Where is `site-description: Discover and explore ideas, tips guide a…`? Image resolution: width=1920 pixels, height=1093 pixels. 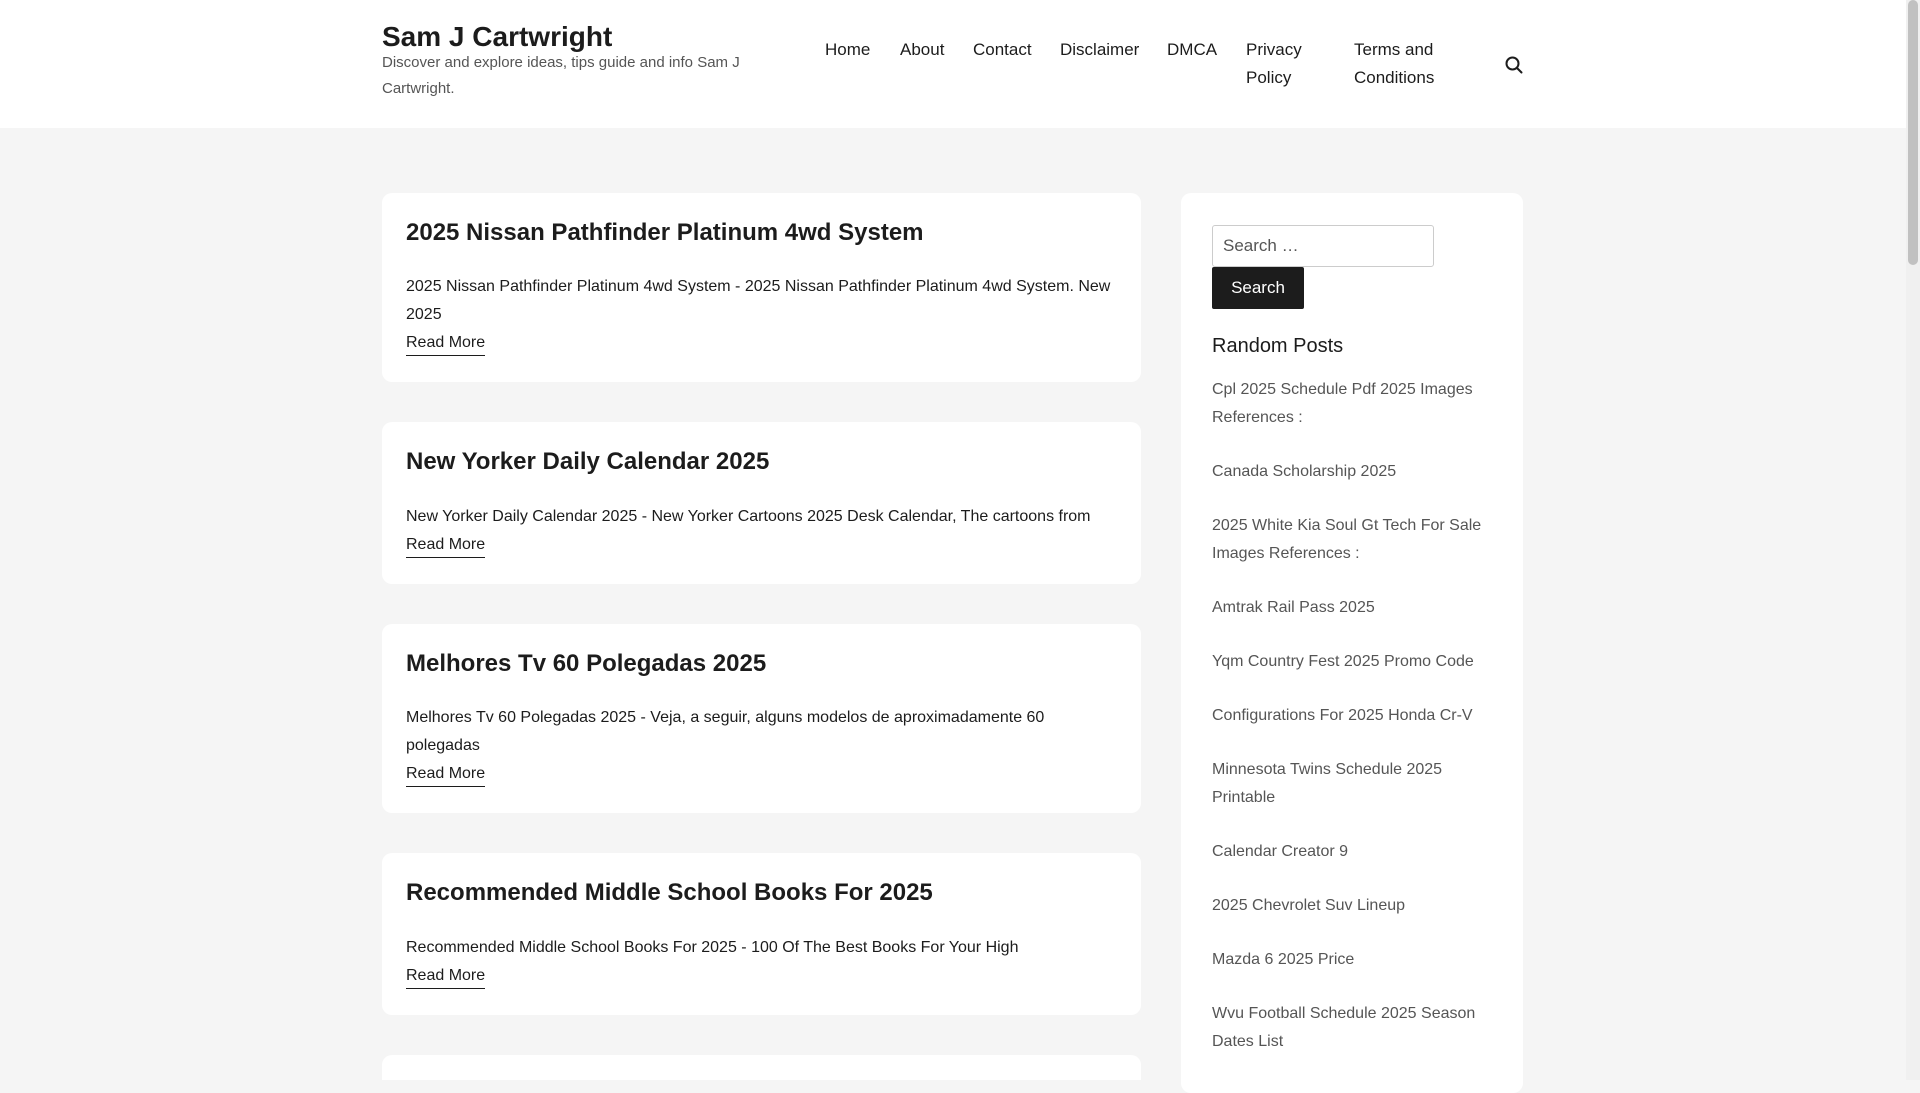 site-description: Discover and explore ideas, tips guide a… is located at coordinates (561, 75).